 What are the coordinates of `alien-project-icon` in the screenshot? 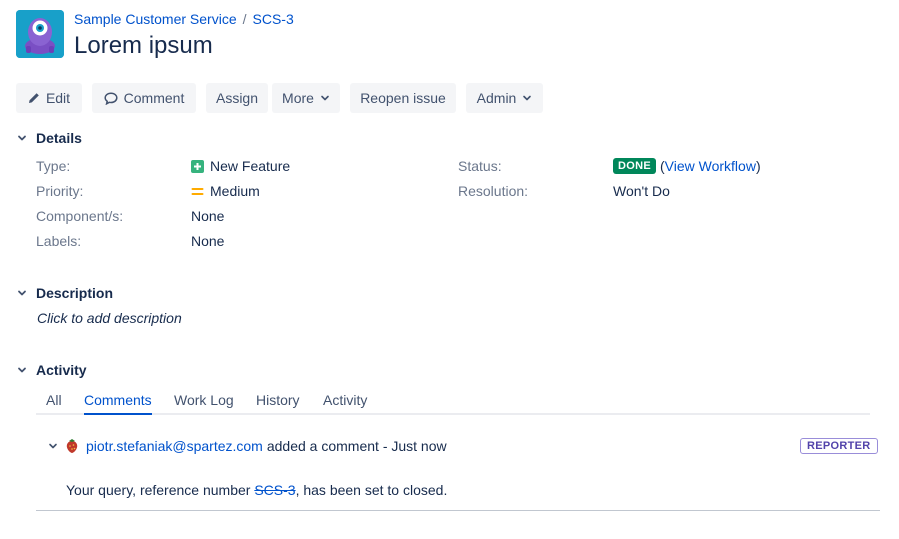 It's located at (40, 34).